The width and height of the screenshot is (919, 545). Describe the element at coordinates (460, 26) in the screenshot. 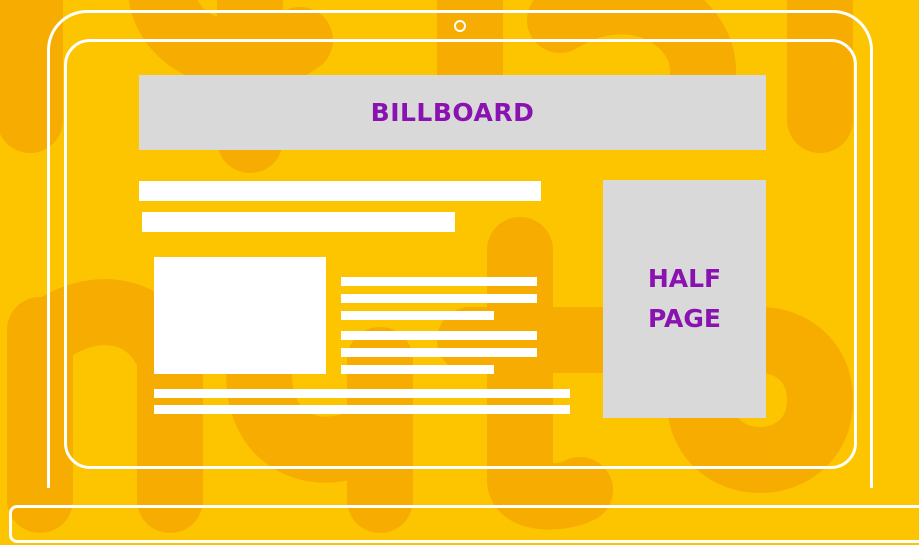

I see `webcam-icon` at that location.